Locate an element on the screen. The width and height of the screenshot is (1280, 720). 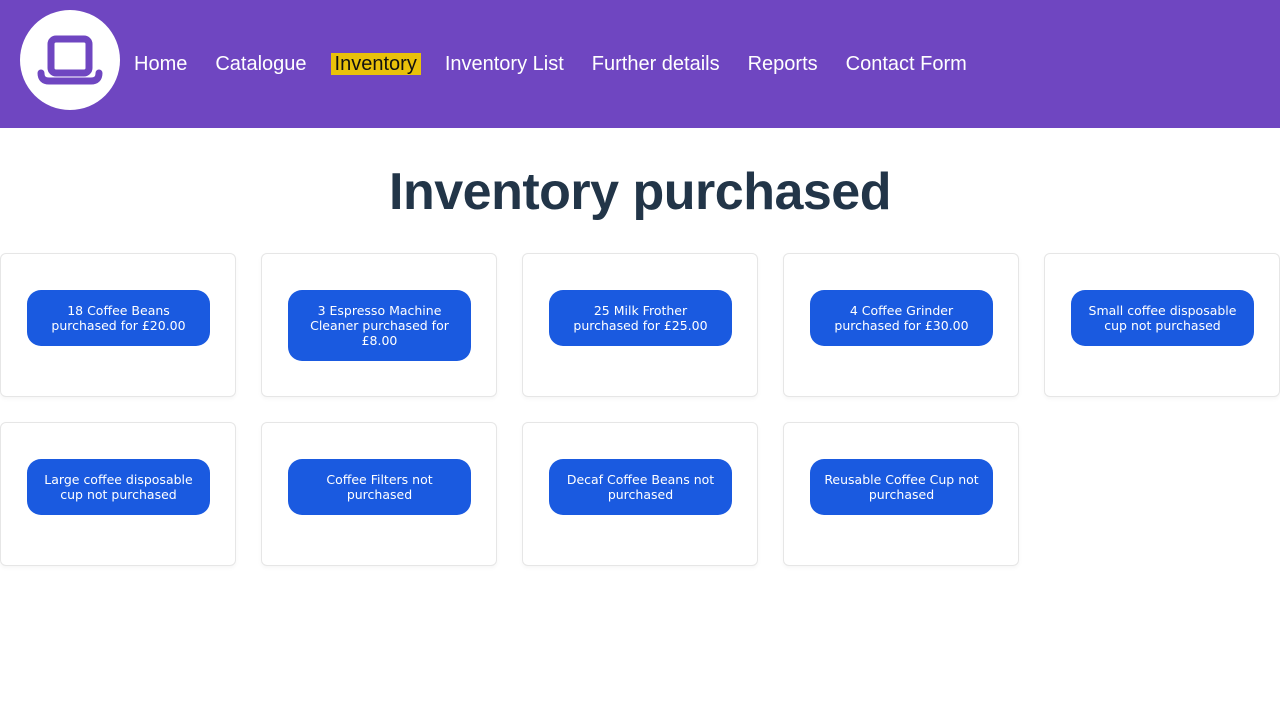
top-hat-icon is located at coordinates (70, 60).